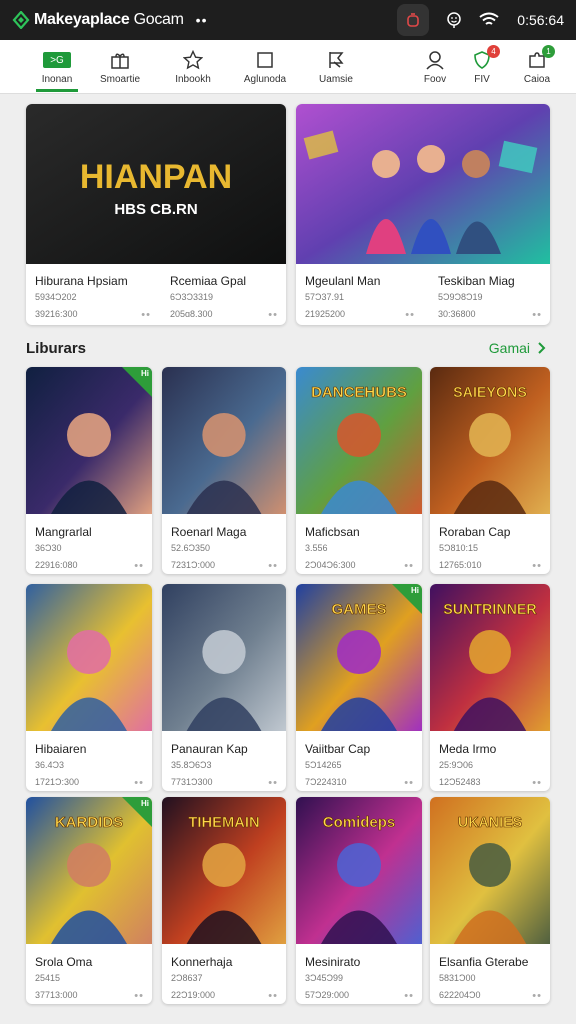 The image size is (576, 1024). Describe the element at coordinates (460, 782) in the screenshot. I see `game-stat: 12Ɔ52483` at that location.